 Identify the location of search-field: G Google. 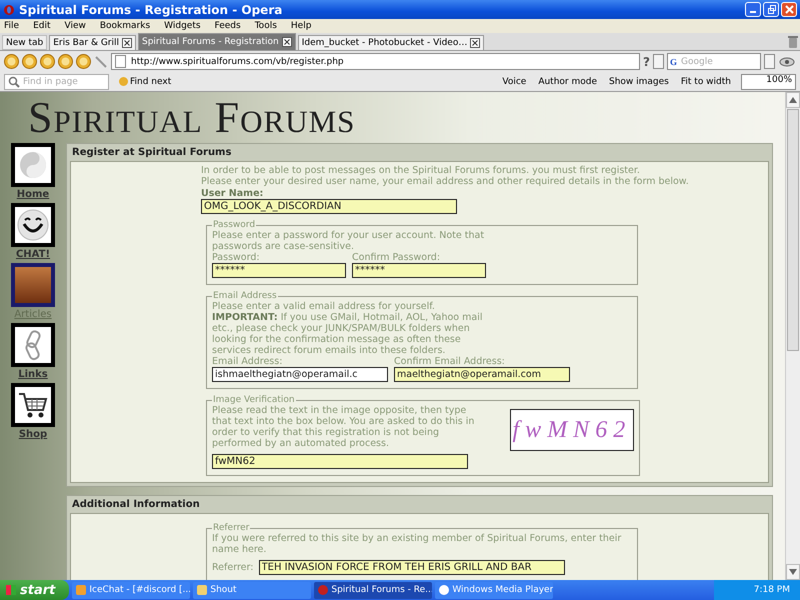
(714, 61).